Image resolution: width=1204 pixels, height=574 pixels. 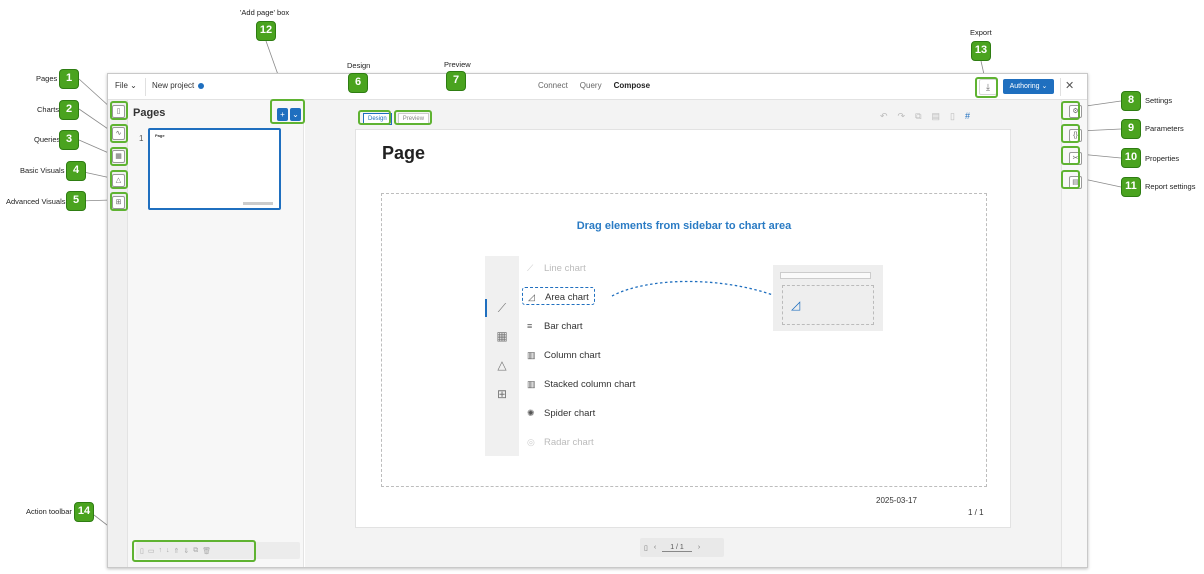 What do you see at coordinates (413, 117) in the screenshot?
I see `highlight-preview` at bounding box center [413, 117].